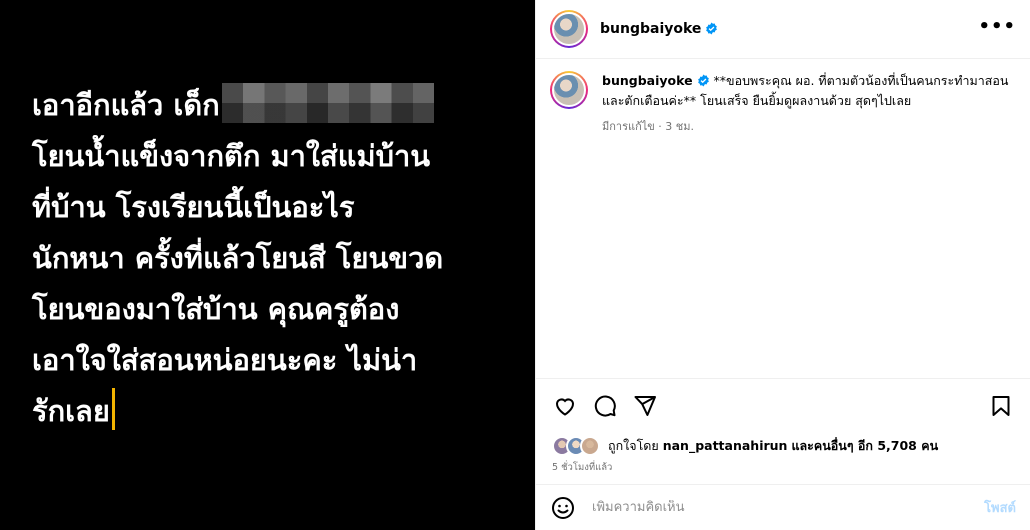 The width and height of the screenshot is (1030, 530). What do you see at coordinates (563, 508) in the screenshot?
I see `emoji-icon` at bounding box center [563, 508].